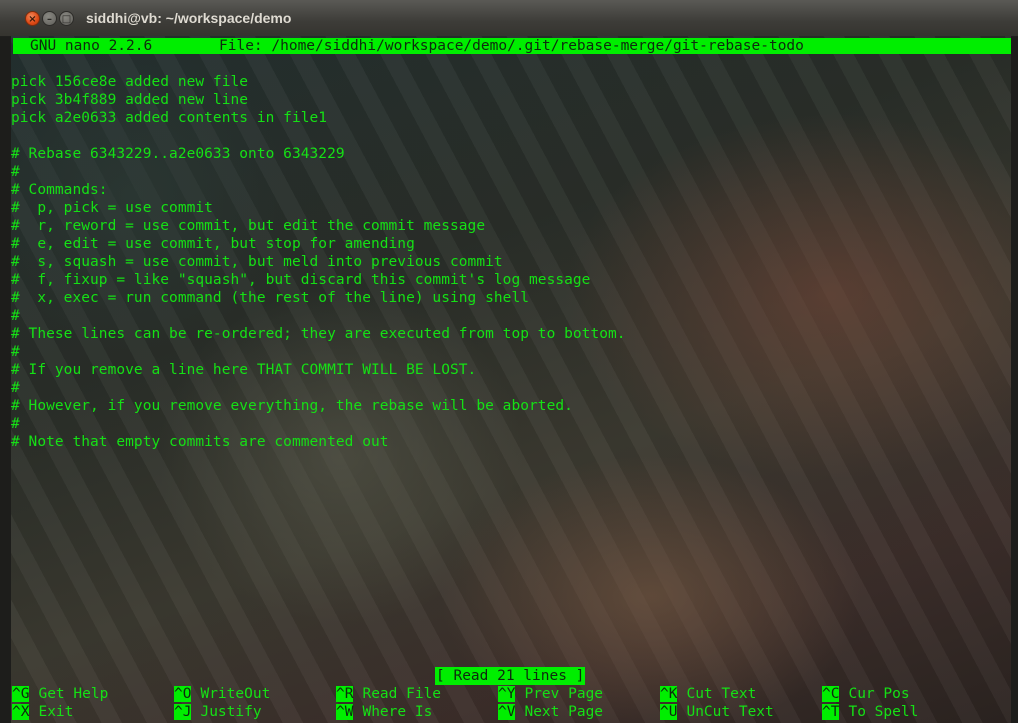 The height and width of the screenshot is (723, 1018). What do you see at coordinates (507, 712) in the screenshot?
I see `shortcut-key: ^V` at bounding box center [507, 712].